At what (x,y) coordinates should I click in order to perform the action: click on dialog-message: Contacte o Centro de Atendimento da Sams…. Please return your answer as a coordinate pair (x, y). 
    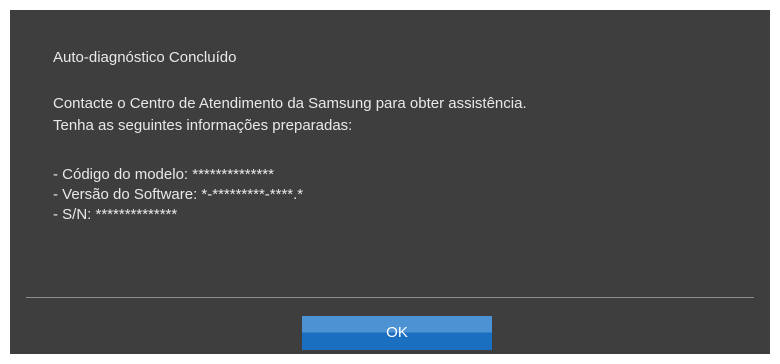
    Looking at the image, I should click on (290, 115).